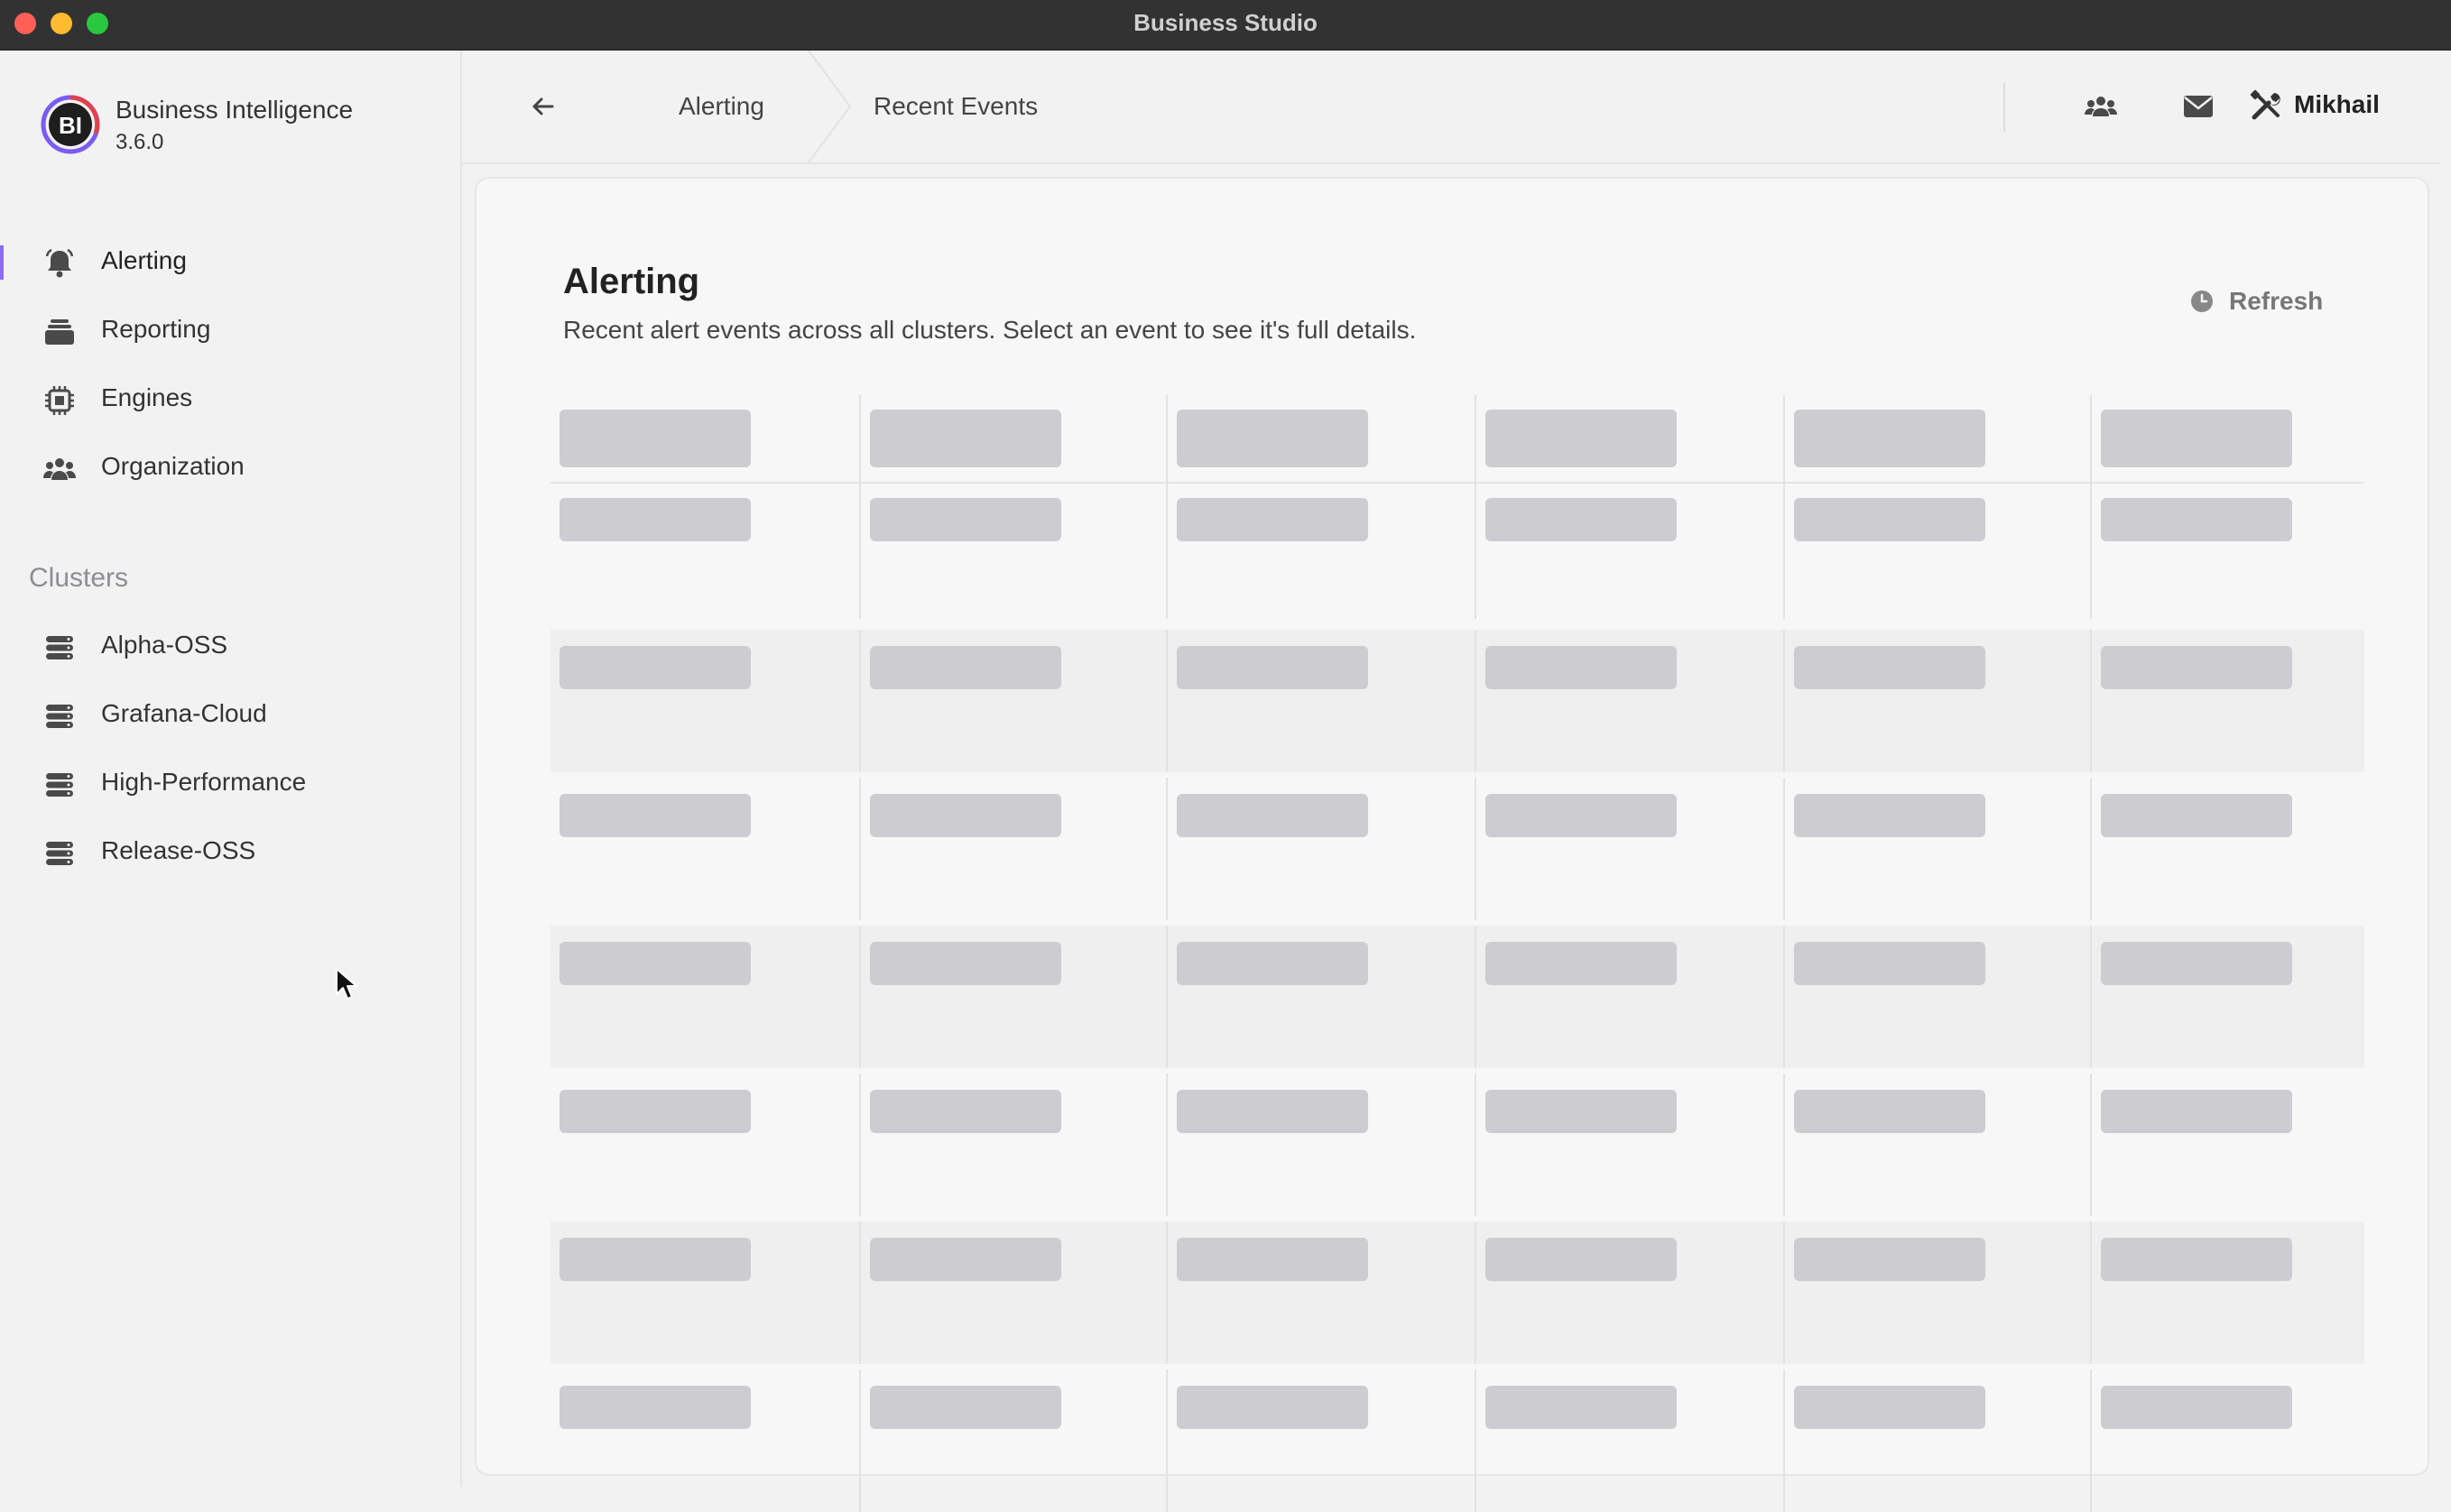  I want to click on sidebar-item-engines: Engines, so click(229, 399).